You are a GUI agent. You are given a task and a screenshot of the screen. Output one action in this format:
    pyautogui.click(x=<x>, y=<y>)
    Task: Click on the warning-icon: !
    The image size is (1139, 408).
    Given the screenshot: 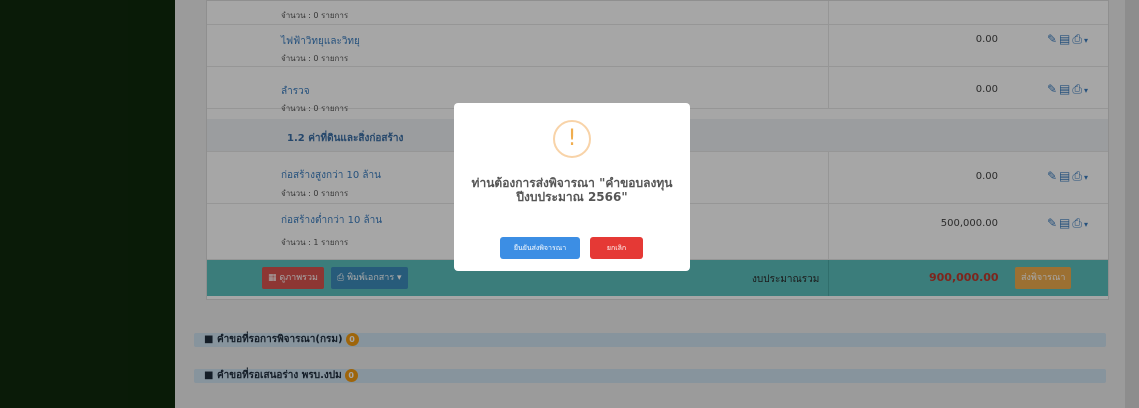 What is the action you would take?
    pyautogui.click(x=572, y=139)
    